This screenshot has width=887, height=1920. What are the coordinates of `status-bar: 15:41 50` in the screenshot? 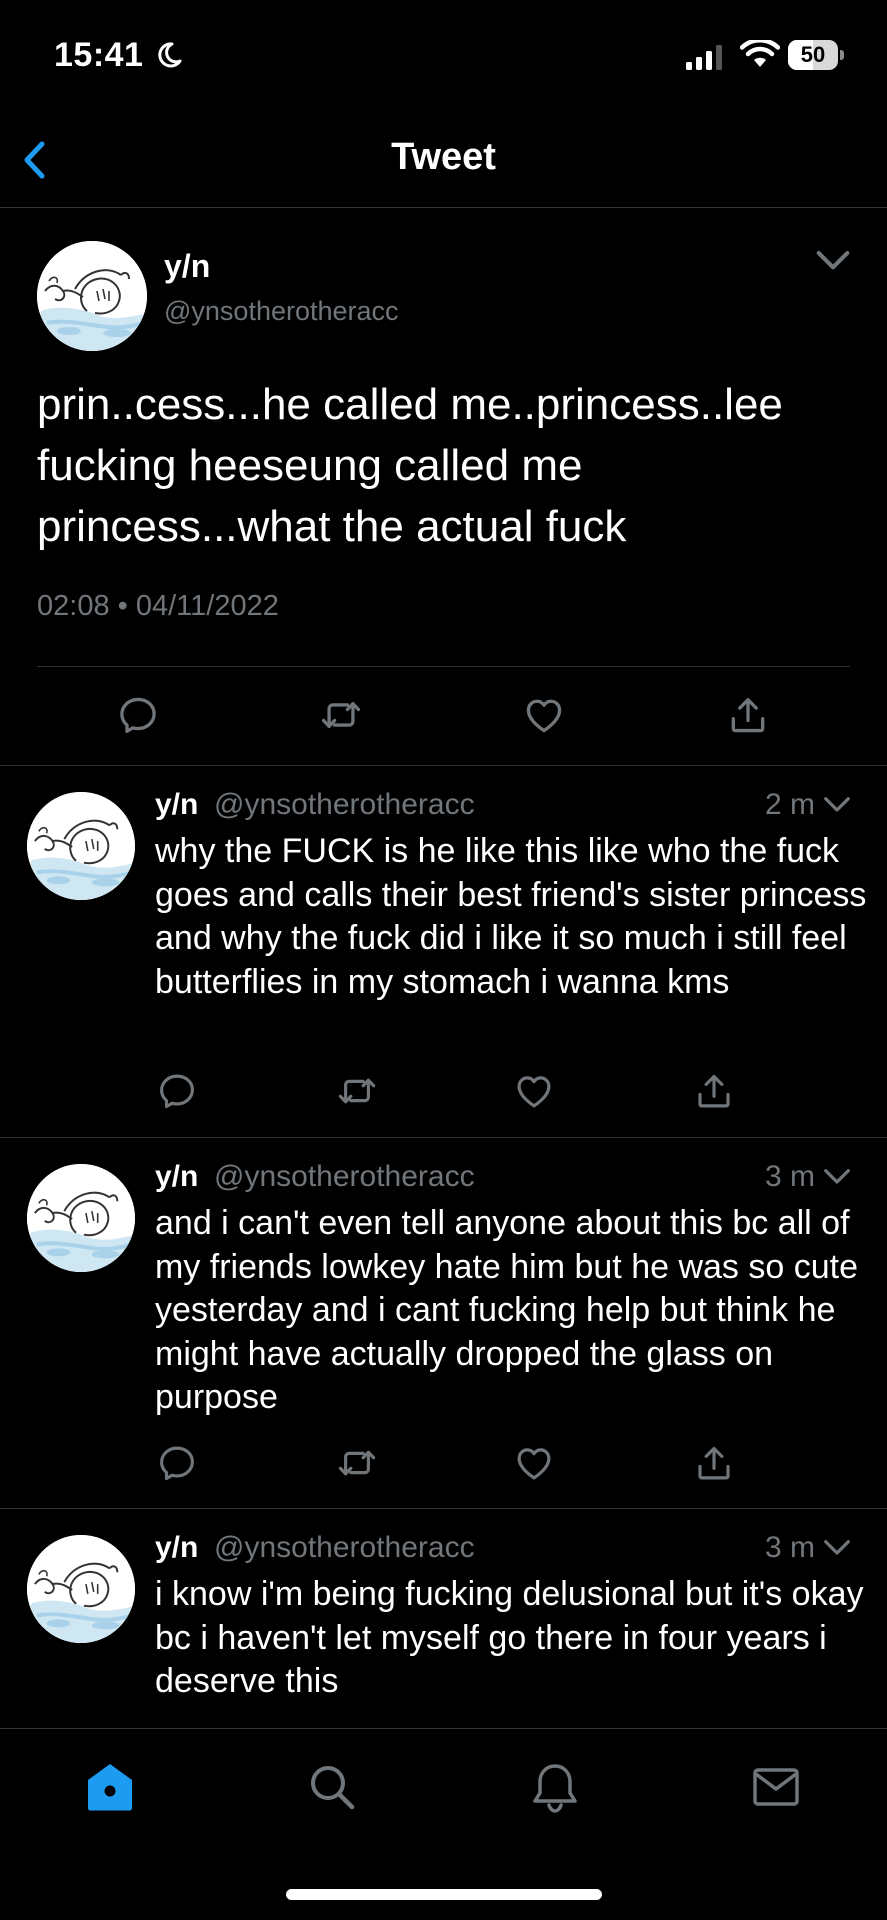 It's located at (443, 55).